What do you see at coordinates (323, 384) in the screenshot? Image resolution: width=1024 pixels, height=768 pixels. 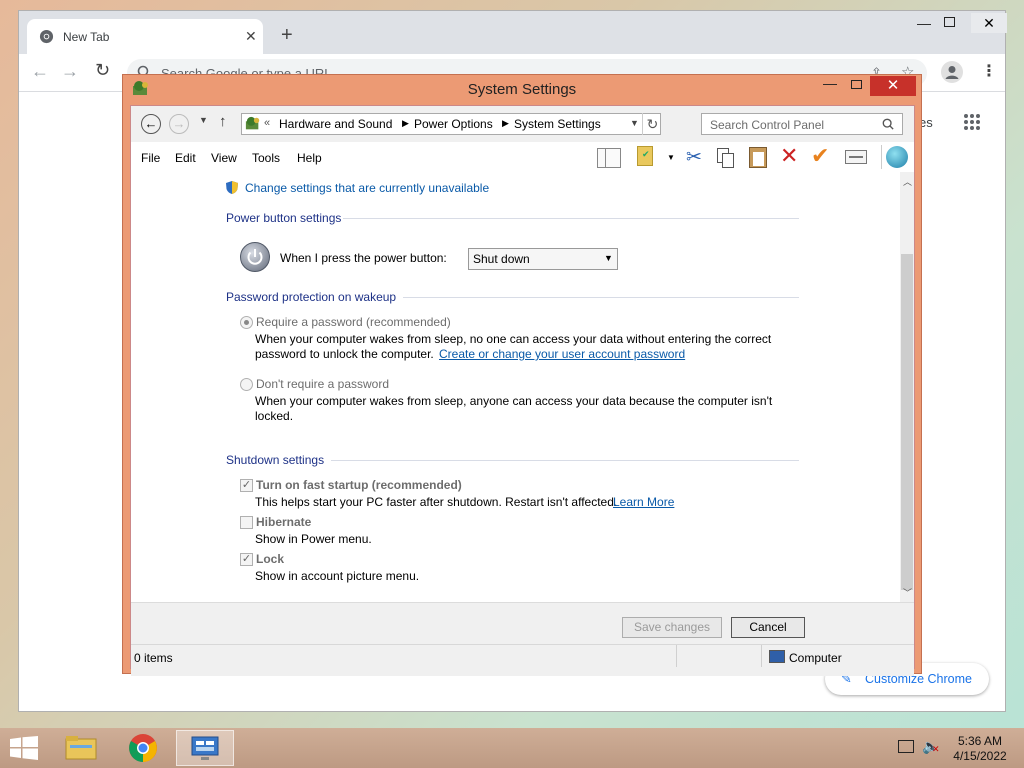 I see `no-password-label: Don't require a password` at bounding box center [323, 384].